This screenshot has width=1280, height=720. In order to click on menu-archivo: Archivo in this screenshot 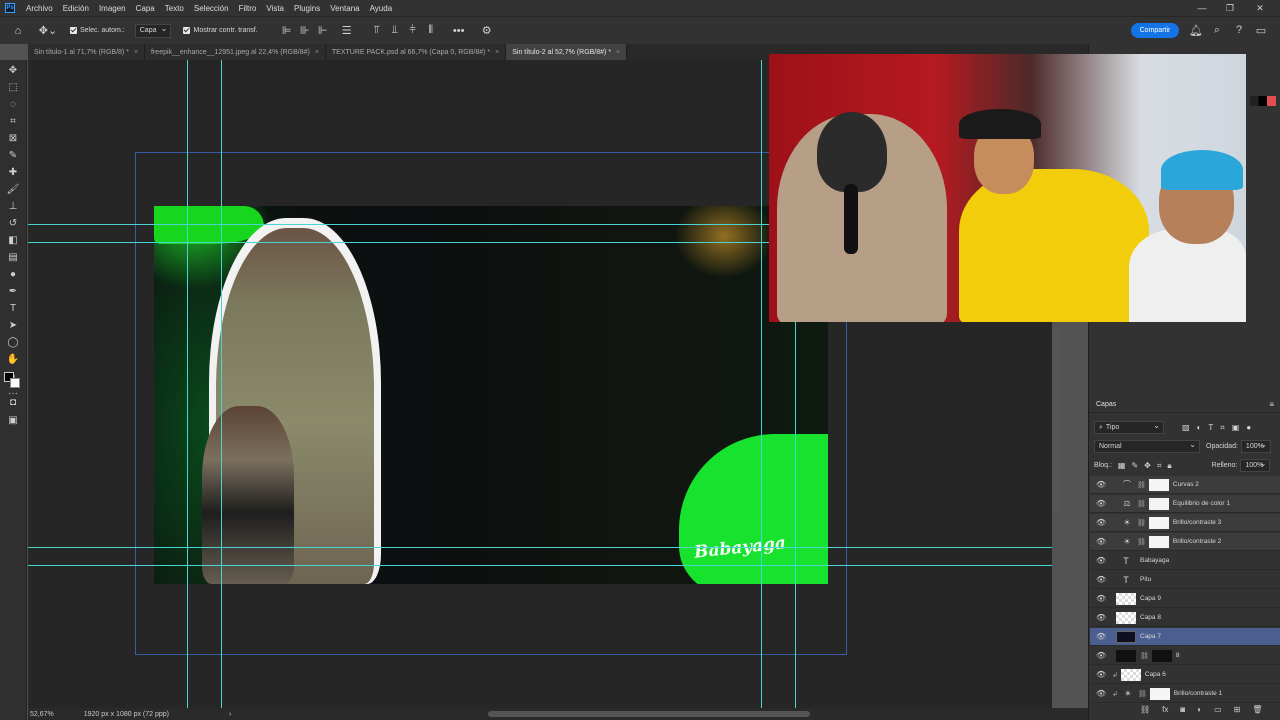, I will do `click(39, 8)`.